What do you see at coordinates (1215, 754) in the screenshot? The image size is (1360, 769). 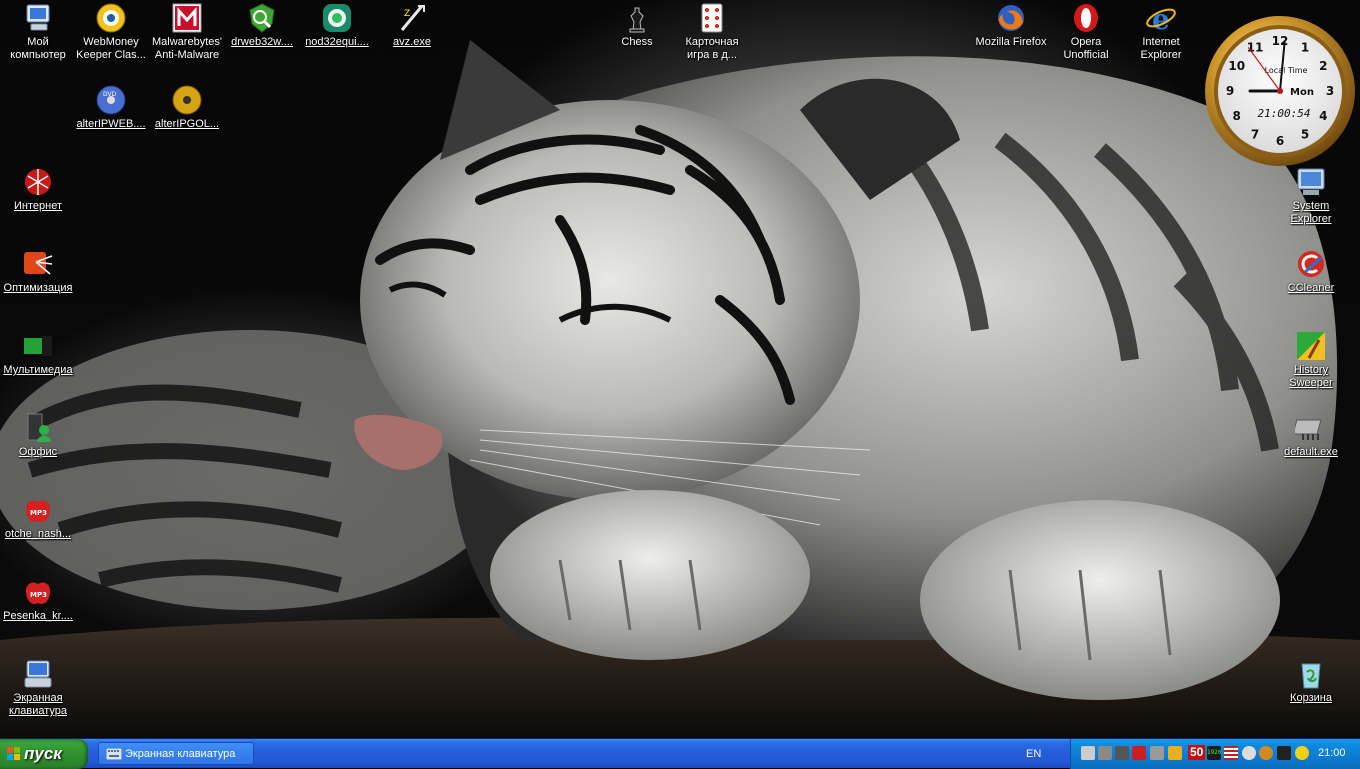 I see `system-tray` at bounding box center [1215, 754].